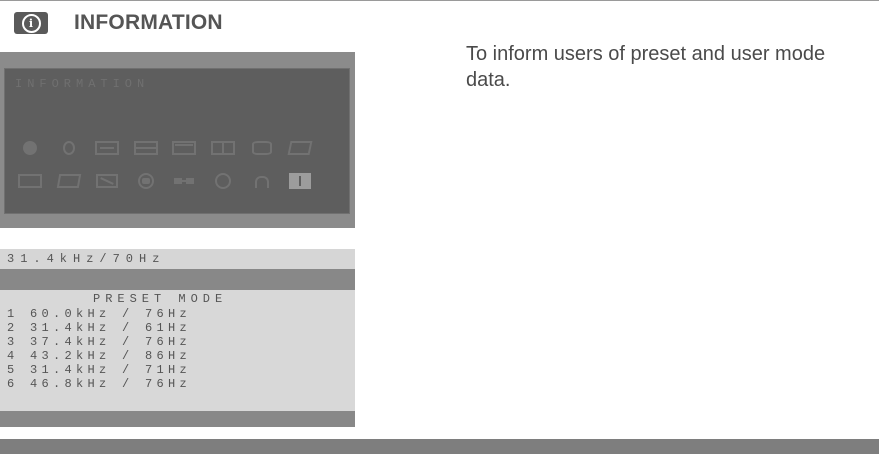  I want to click on pinbalance-icon, so click(69, 181).